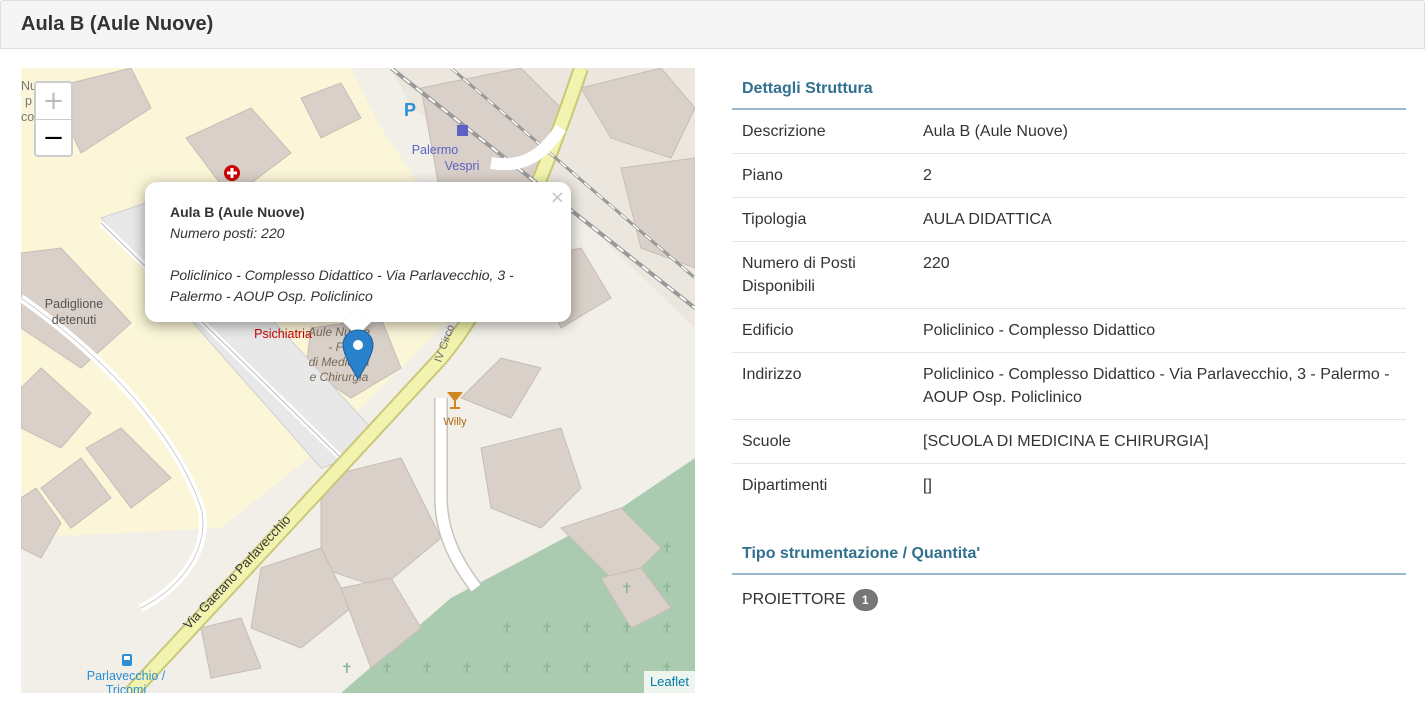 This screenshot has width=1425, height=712. Describe the element at coordinates (462, 166) in the screenshot. I see `svg-text: Vespri` at that location.